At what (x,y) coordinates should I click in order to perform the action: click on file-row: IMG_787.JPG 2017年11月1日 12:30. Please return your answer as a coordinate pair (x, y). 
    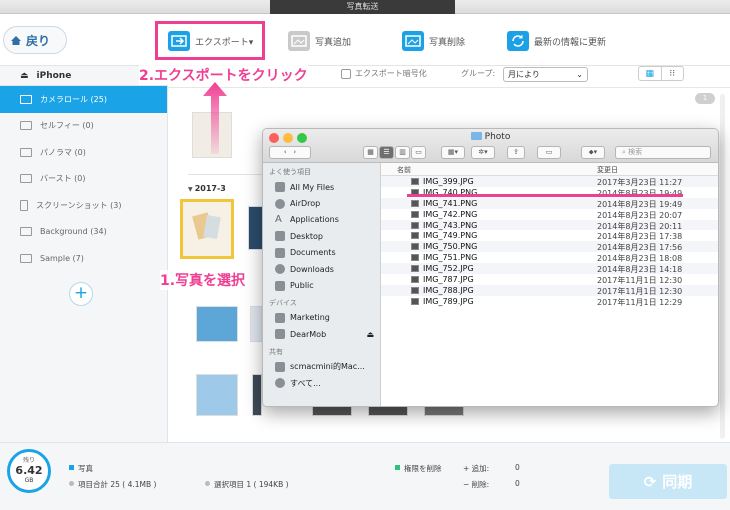
    Looking at the image, I should click on (549, 279).